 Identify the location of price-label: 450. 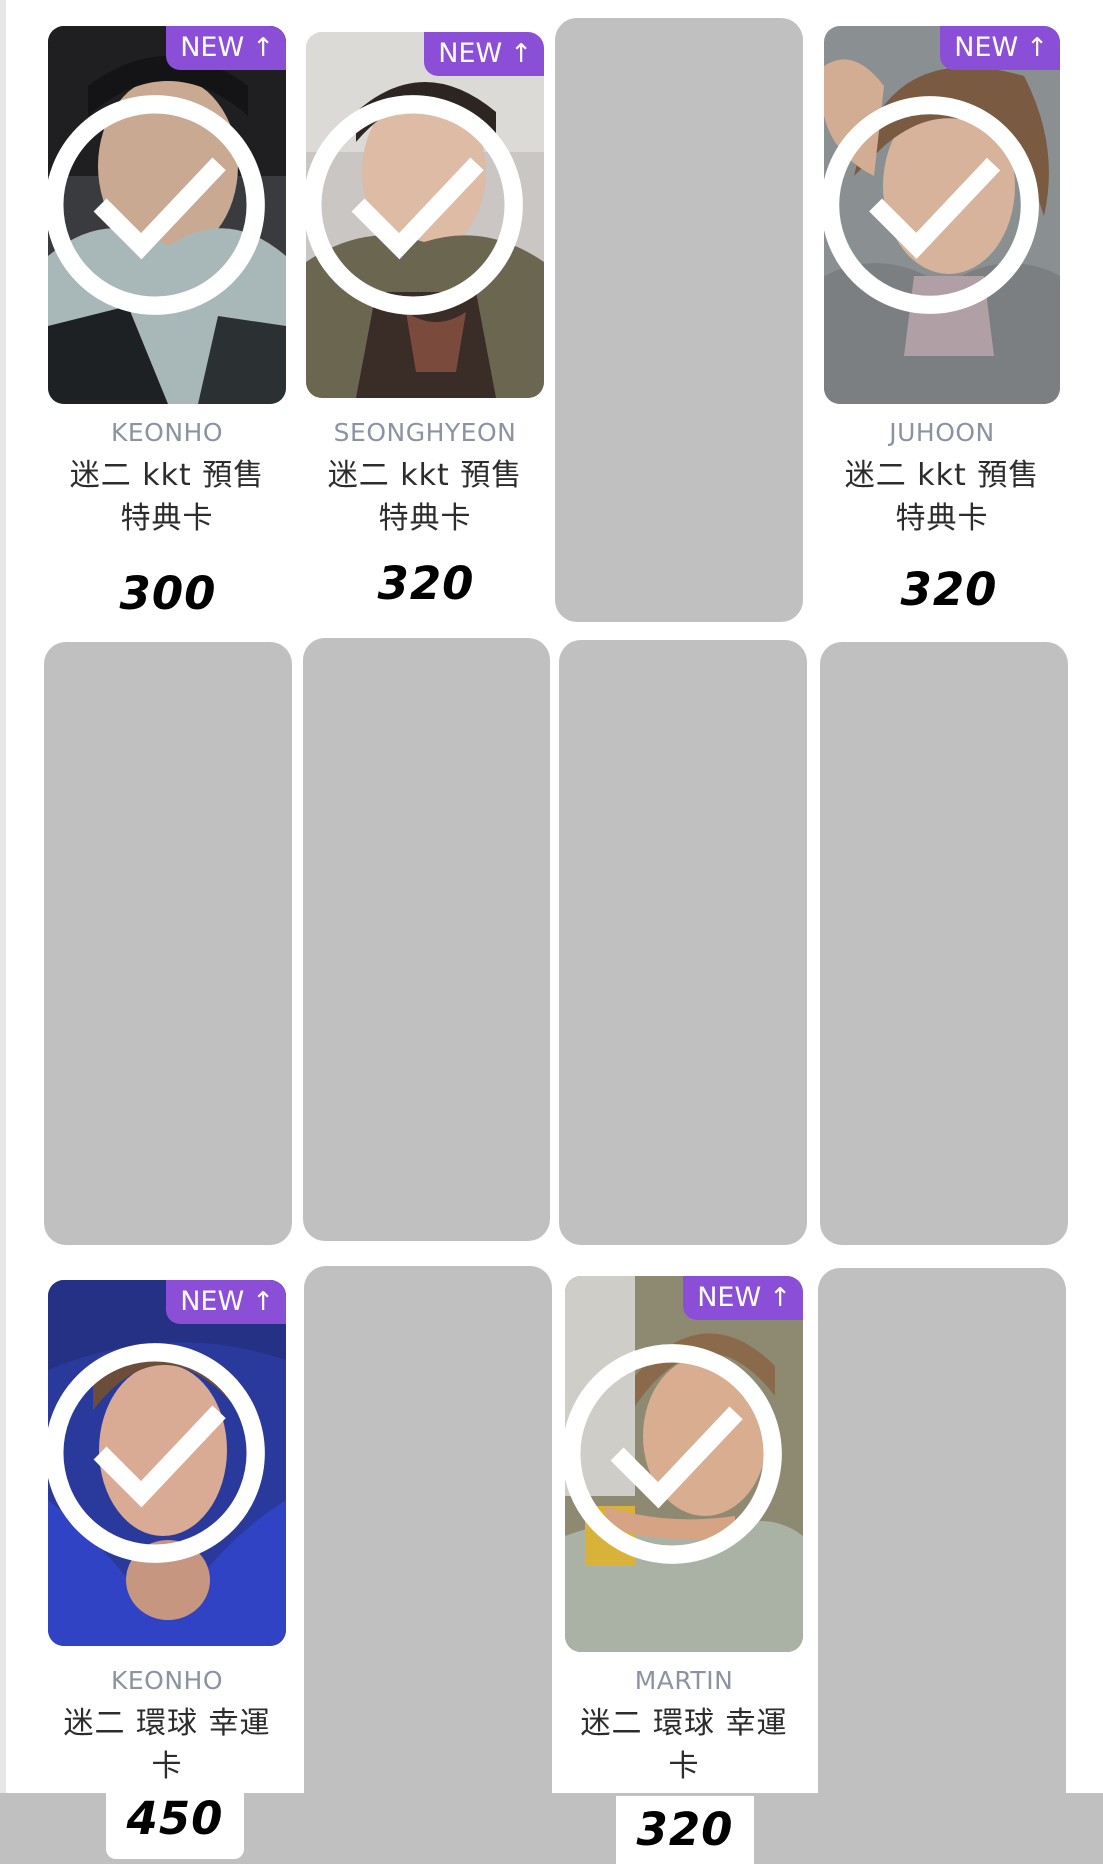
(175, 1822).